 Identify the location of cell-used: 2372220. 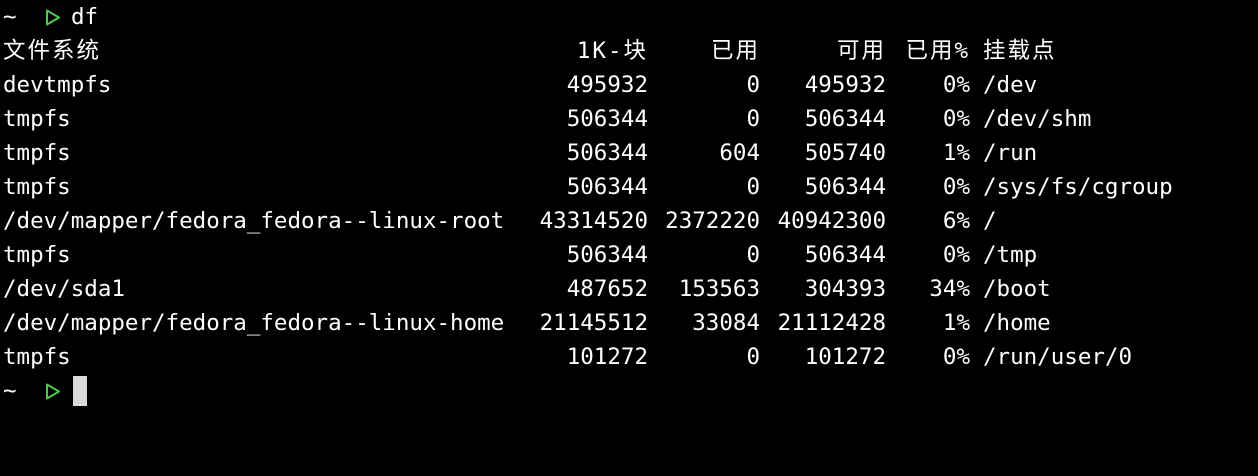
(712, 221).